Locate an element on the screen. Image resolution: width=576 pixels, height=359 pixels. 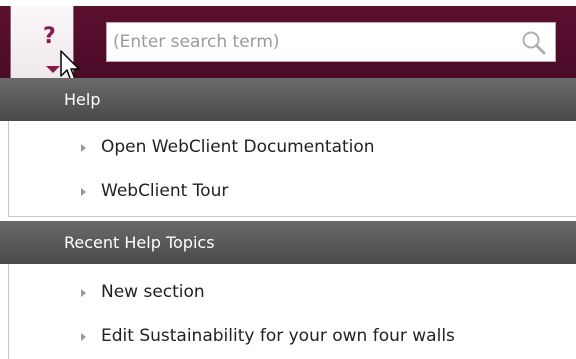
menu-item-webclient-tour: WebClient Tour is located at coordinates (292, 191).